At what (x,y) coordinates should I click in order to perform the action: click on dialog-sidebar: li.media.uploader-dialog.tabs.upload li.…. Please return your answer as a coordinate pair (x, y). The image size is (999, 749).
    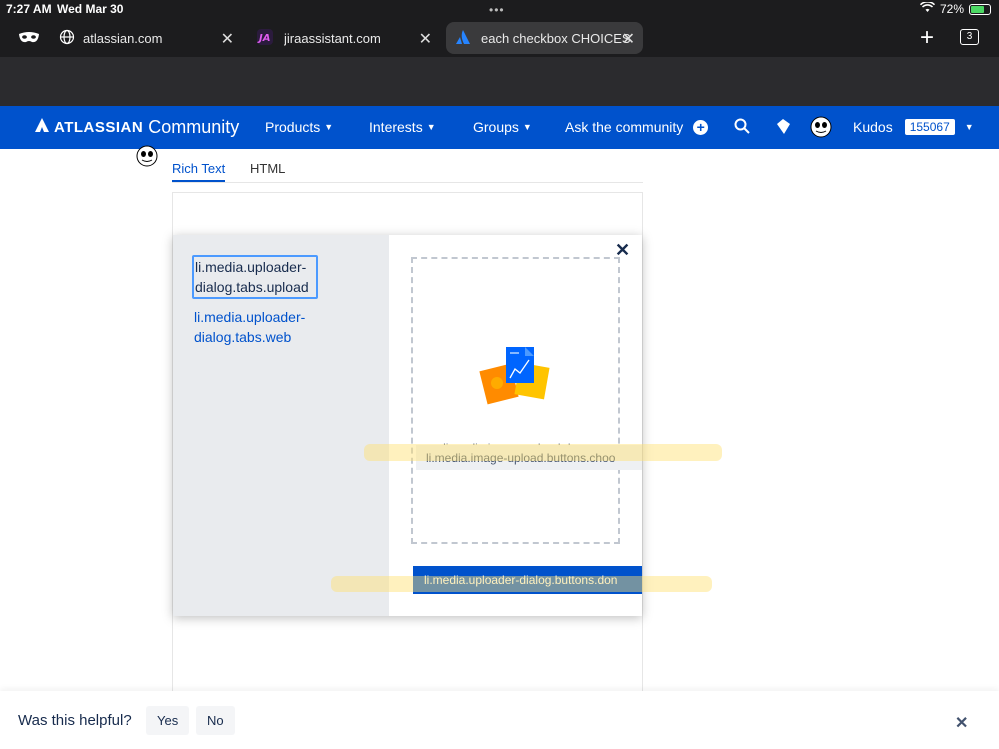
    Looking at the image, I should click on (281, 425).